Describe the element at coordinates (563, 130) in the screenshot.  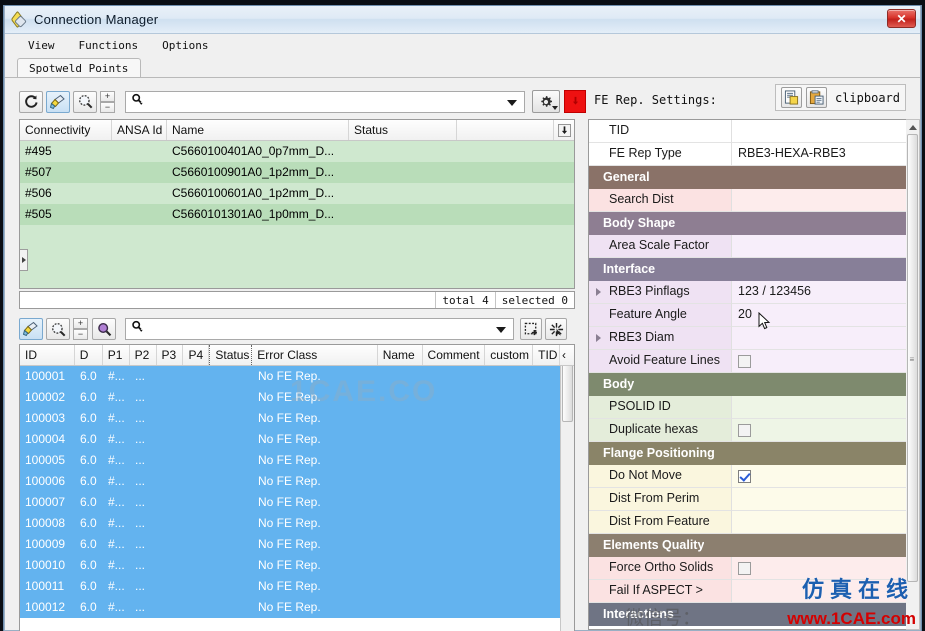
I see `column-chooser-button` at that location.